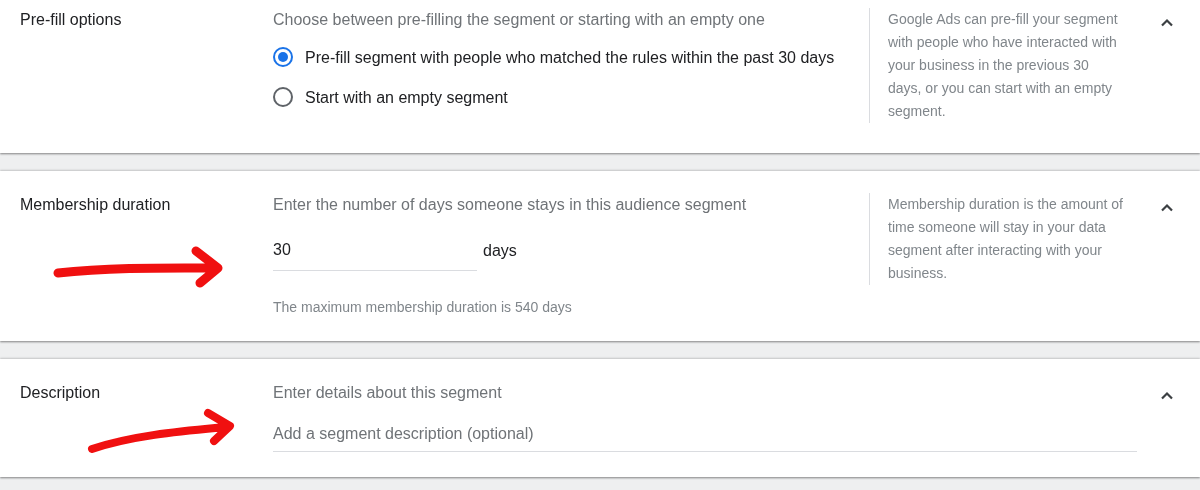 The width and height of the screenshot is (1200, 490). I want to click on help-text: Google Ads can pre-fill your segment with people who have interacted with your business in the previous 30 days, or you can start with an empty segment., so click(997, 65).